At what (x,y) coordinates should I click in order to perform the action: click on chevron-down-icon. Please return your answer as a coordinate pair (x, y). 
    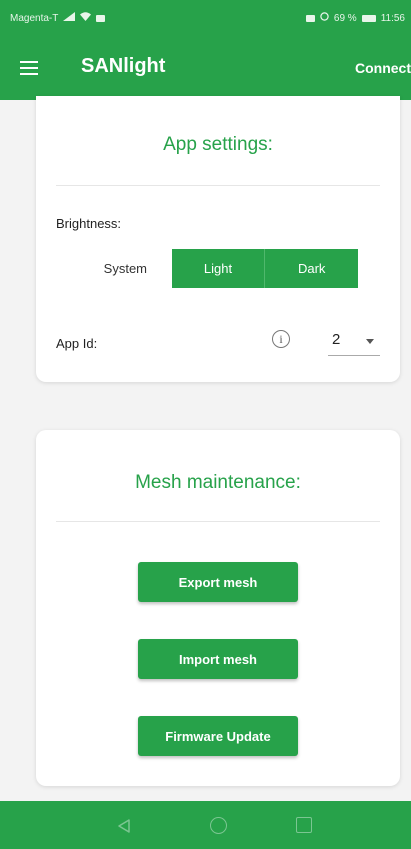
    Looking at the image, I should click on (370, 341).